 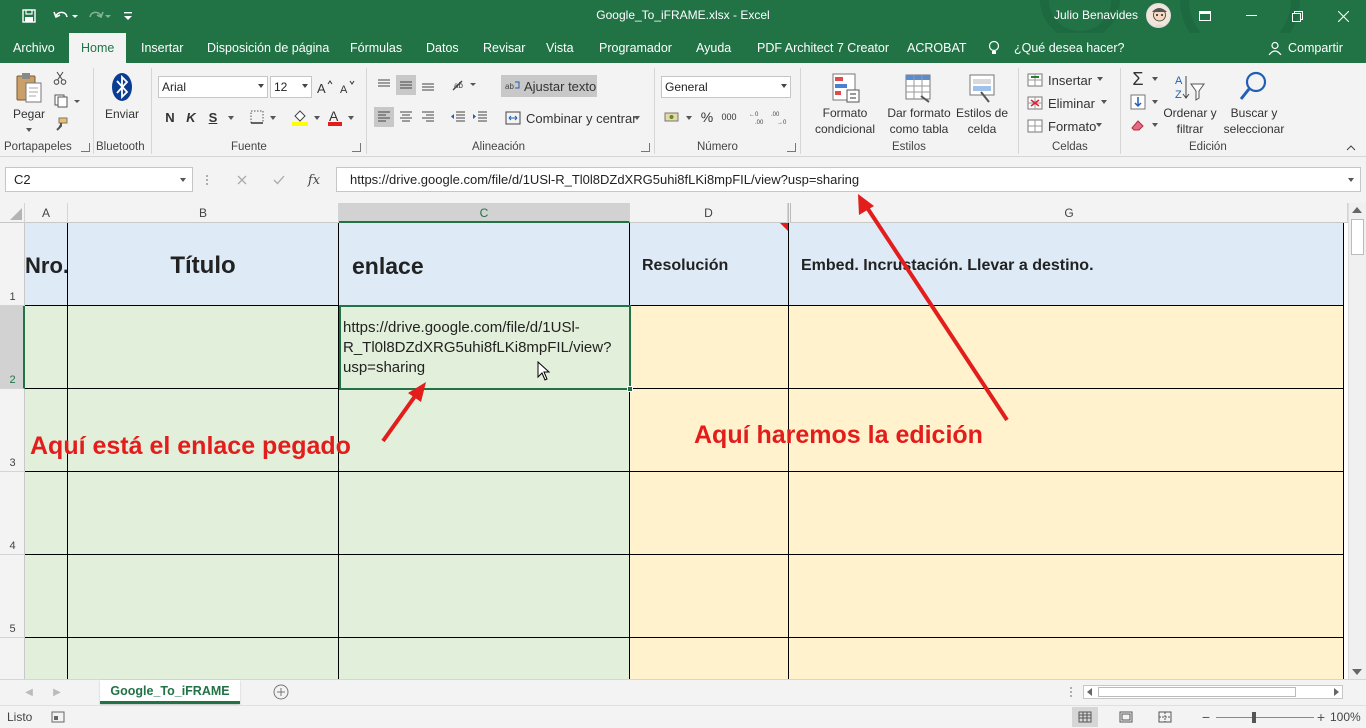 I want to click on name-box: C2, so click(x=99, y=179).